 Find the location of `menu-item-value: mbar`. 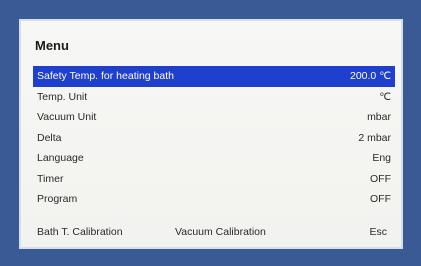

menu-item-value: mbar is located at coordinates (379, 117).